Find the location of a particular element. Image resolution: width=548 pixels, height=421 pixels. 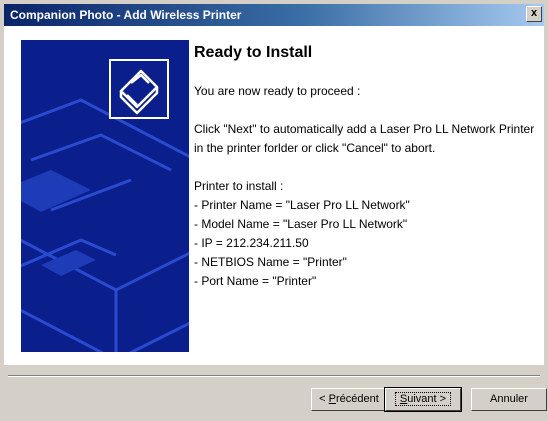

port-name-line: - Port Name = "Printer" is located at coordinates (255, 281).